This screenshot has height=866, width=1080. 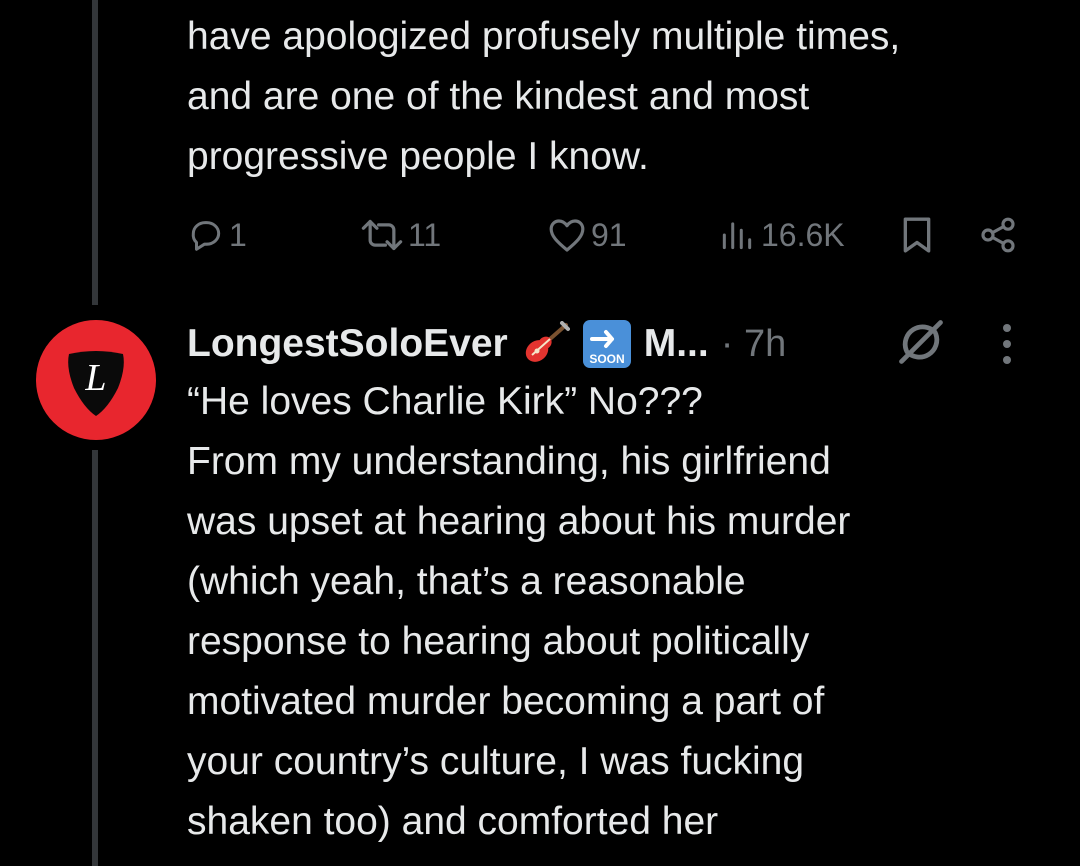 I want to click on repost-count: 11, so click(x=425, y=234).